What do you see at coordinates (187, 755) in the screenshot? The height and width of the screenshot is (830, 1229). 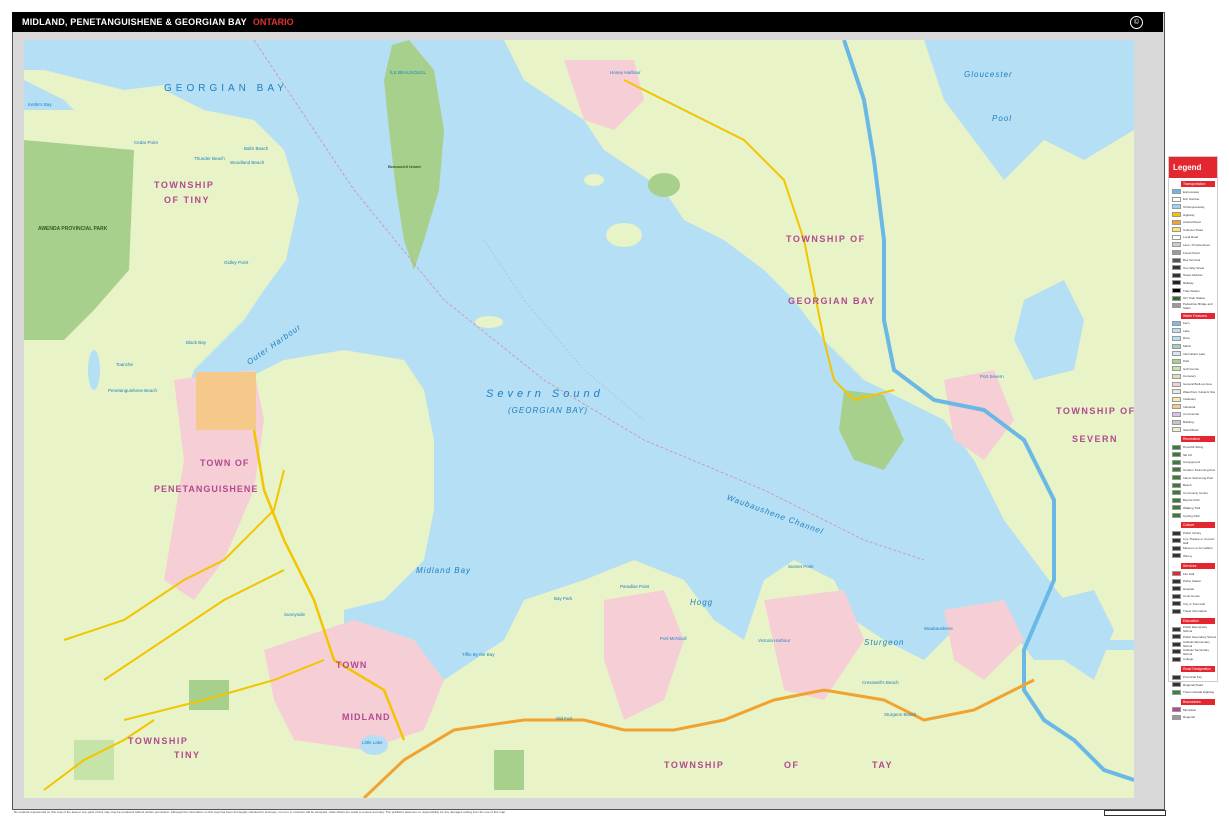 I see `label-twp-tiny-south-2: TINY` at bounding box center [187, 755].